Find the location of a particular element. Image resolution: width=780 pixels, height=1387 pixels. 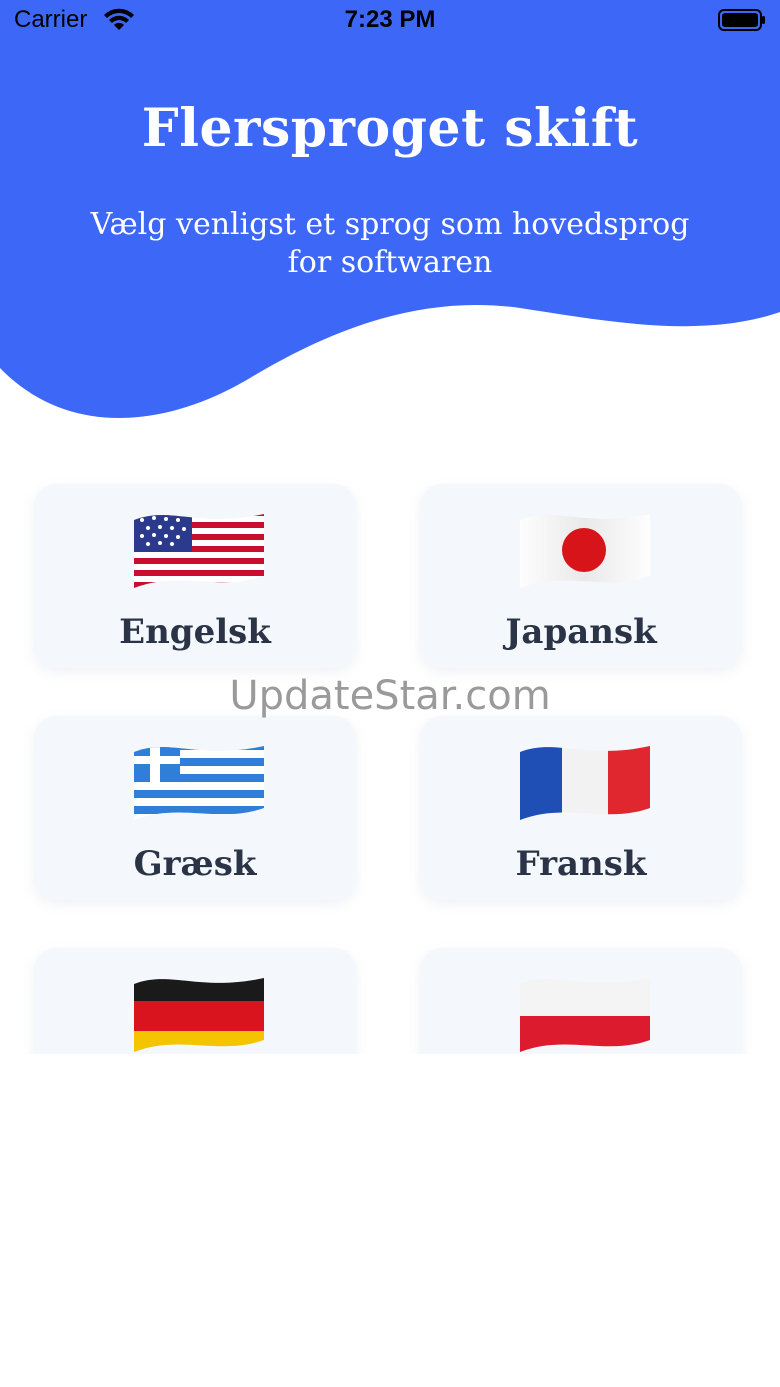

poland-flag-icon is located at coordinates (585, 1015).